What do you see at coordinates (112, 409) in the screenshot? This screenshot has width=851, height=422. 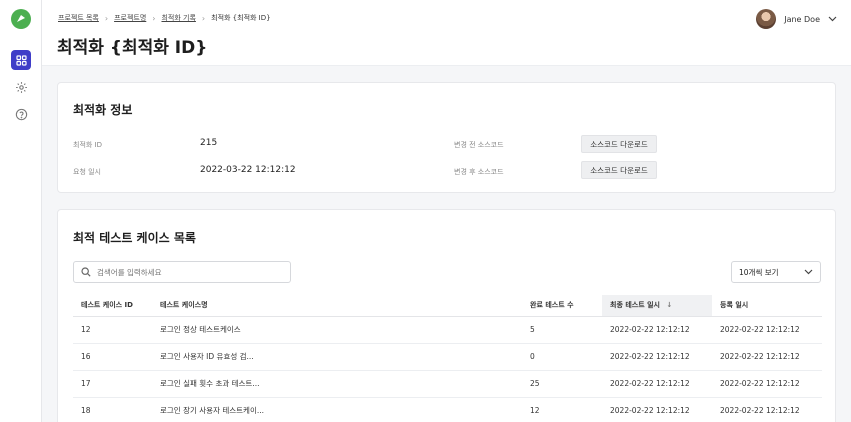 I see `cell-id: 18` at bounding box center [112, 409].